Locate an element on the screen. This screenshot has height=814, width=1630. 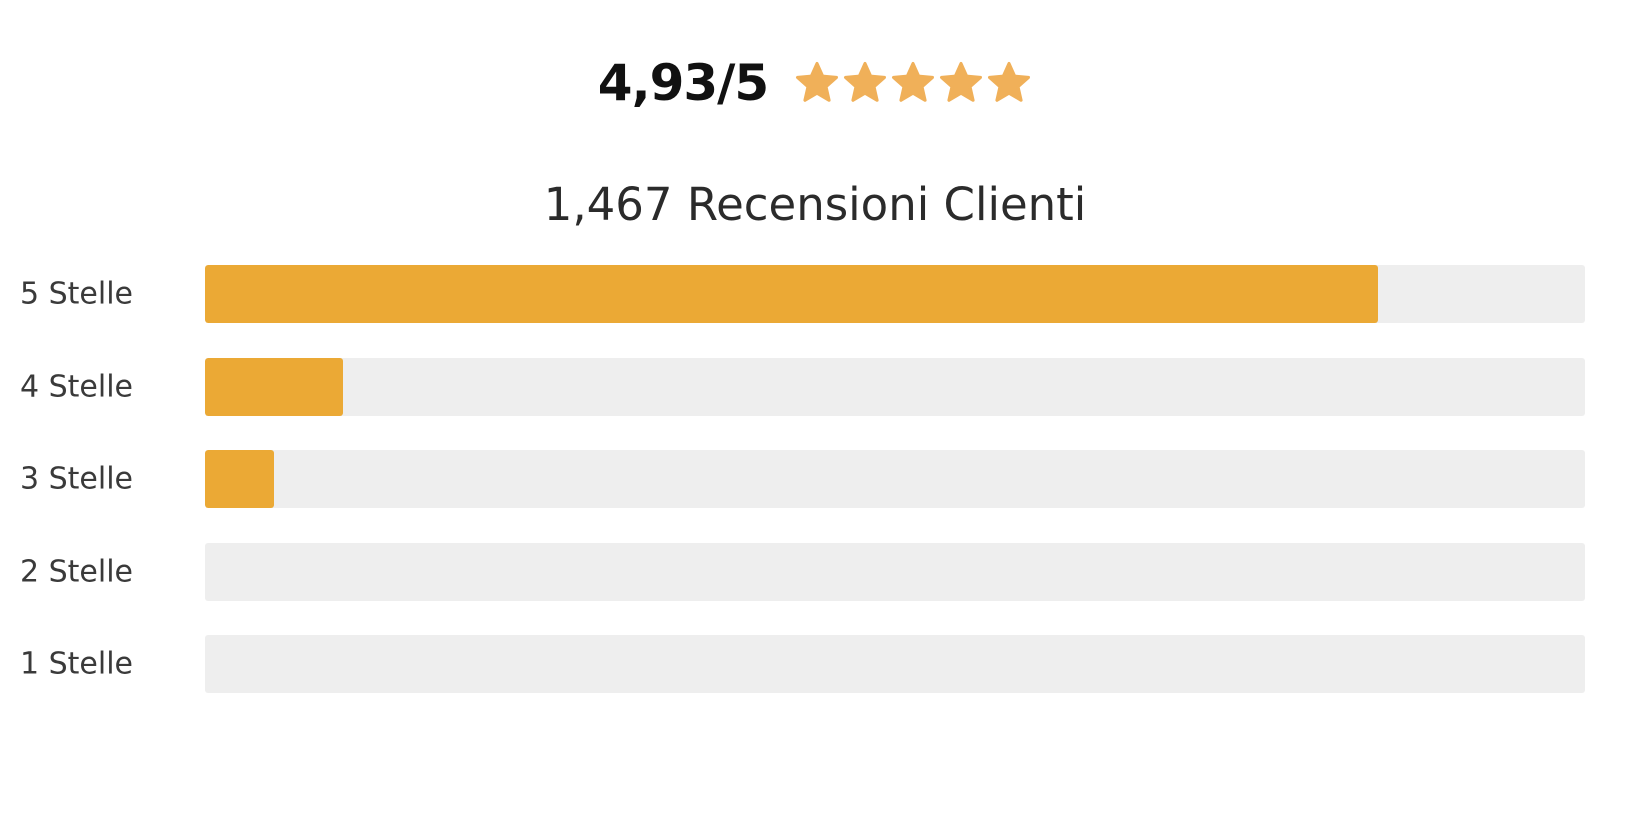
average-score: 4,93/5 is located at coordinates (683, 83).